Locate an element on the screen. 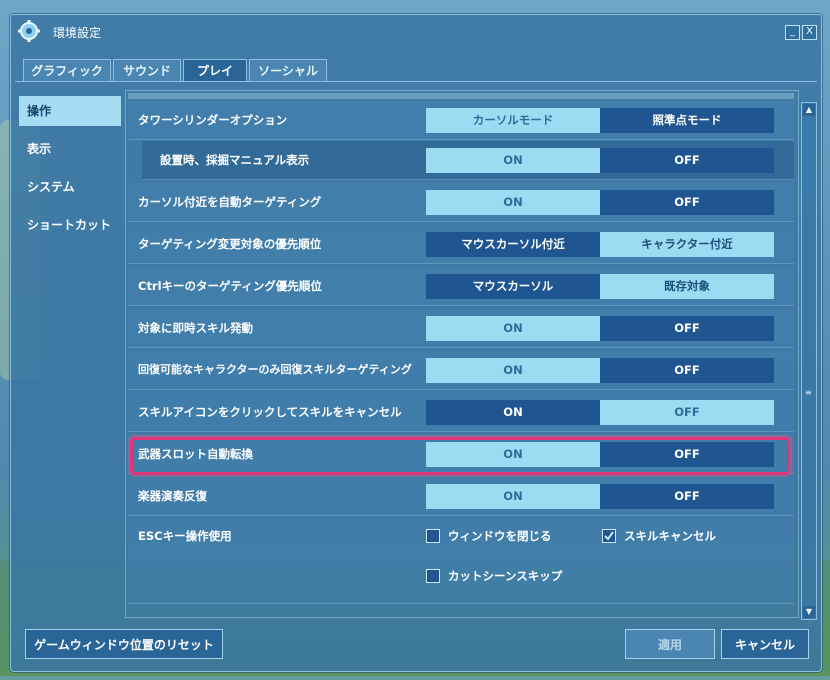  checkbox-label: スキルキャンセル is located at coordinates (670, 536).